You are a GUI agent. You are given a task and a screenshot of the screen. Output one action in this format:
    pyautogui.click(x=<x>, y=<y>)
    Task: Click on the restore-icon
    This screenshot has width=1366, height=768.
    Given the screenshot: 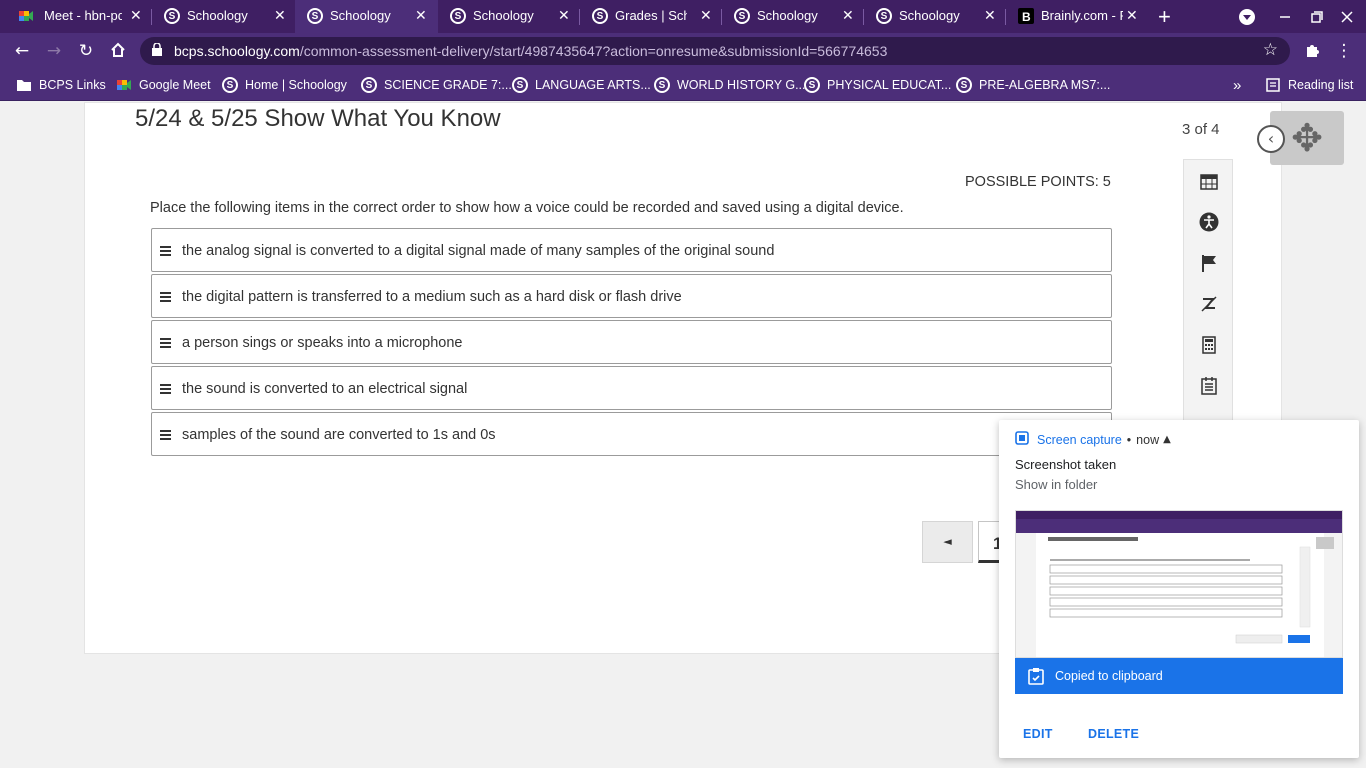 What is the action you would take?
    pyautogui.click(x=1318, y=16)
    